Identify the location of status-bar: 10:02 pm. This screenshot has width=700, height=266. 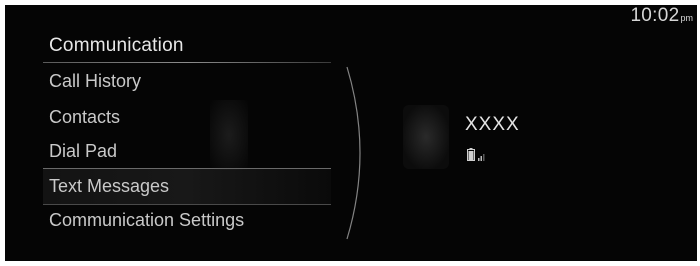
(661, 19).